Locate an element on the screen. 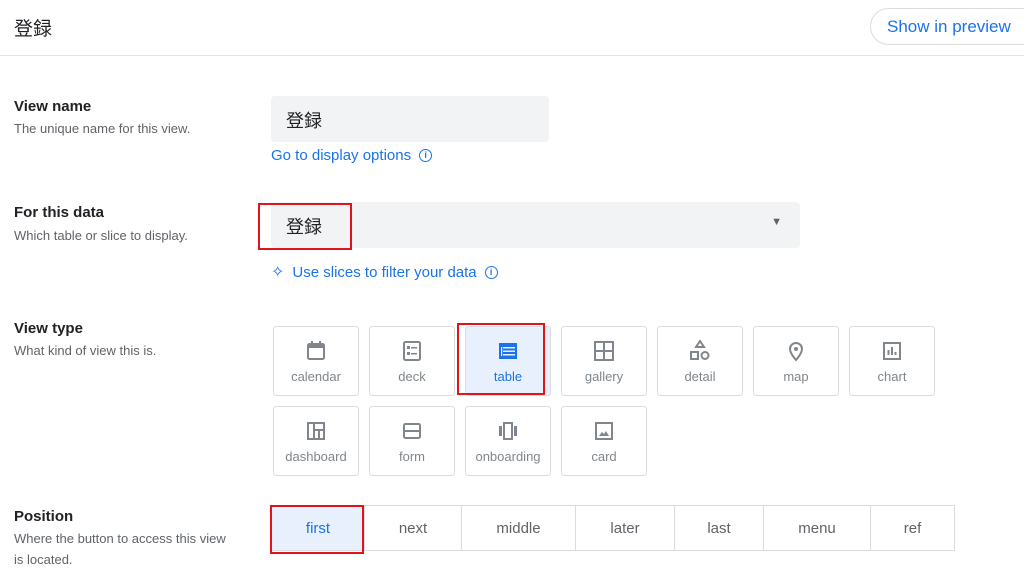 The height and width of the screenshot is (576, 1024). view-type-calendar: calendar is located at coordinates (316, 361).